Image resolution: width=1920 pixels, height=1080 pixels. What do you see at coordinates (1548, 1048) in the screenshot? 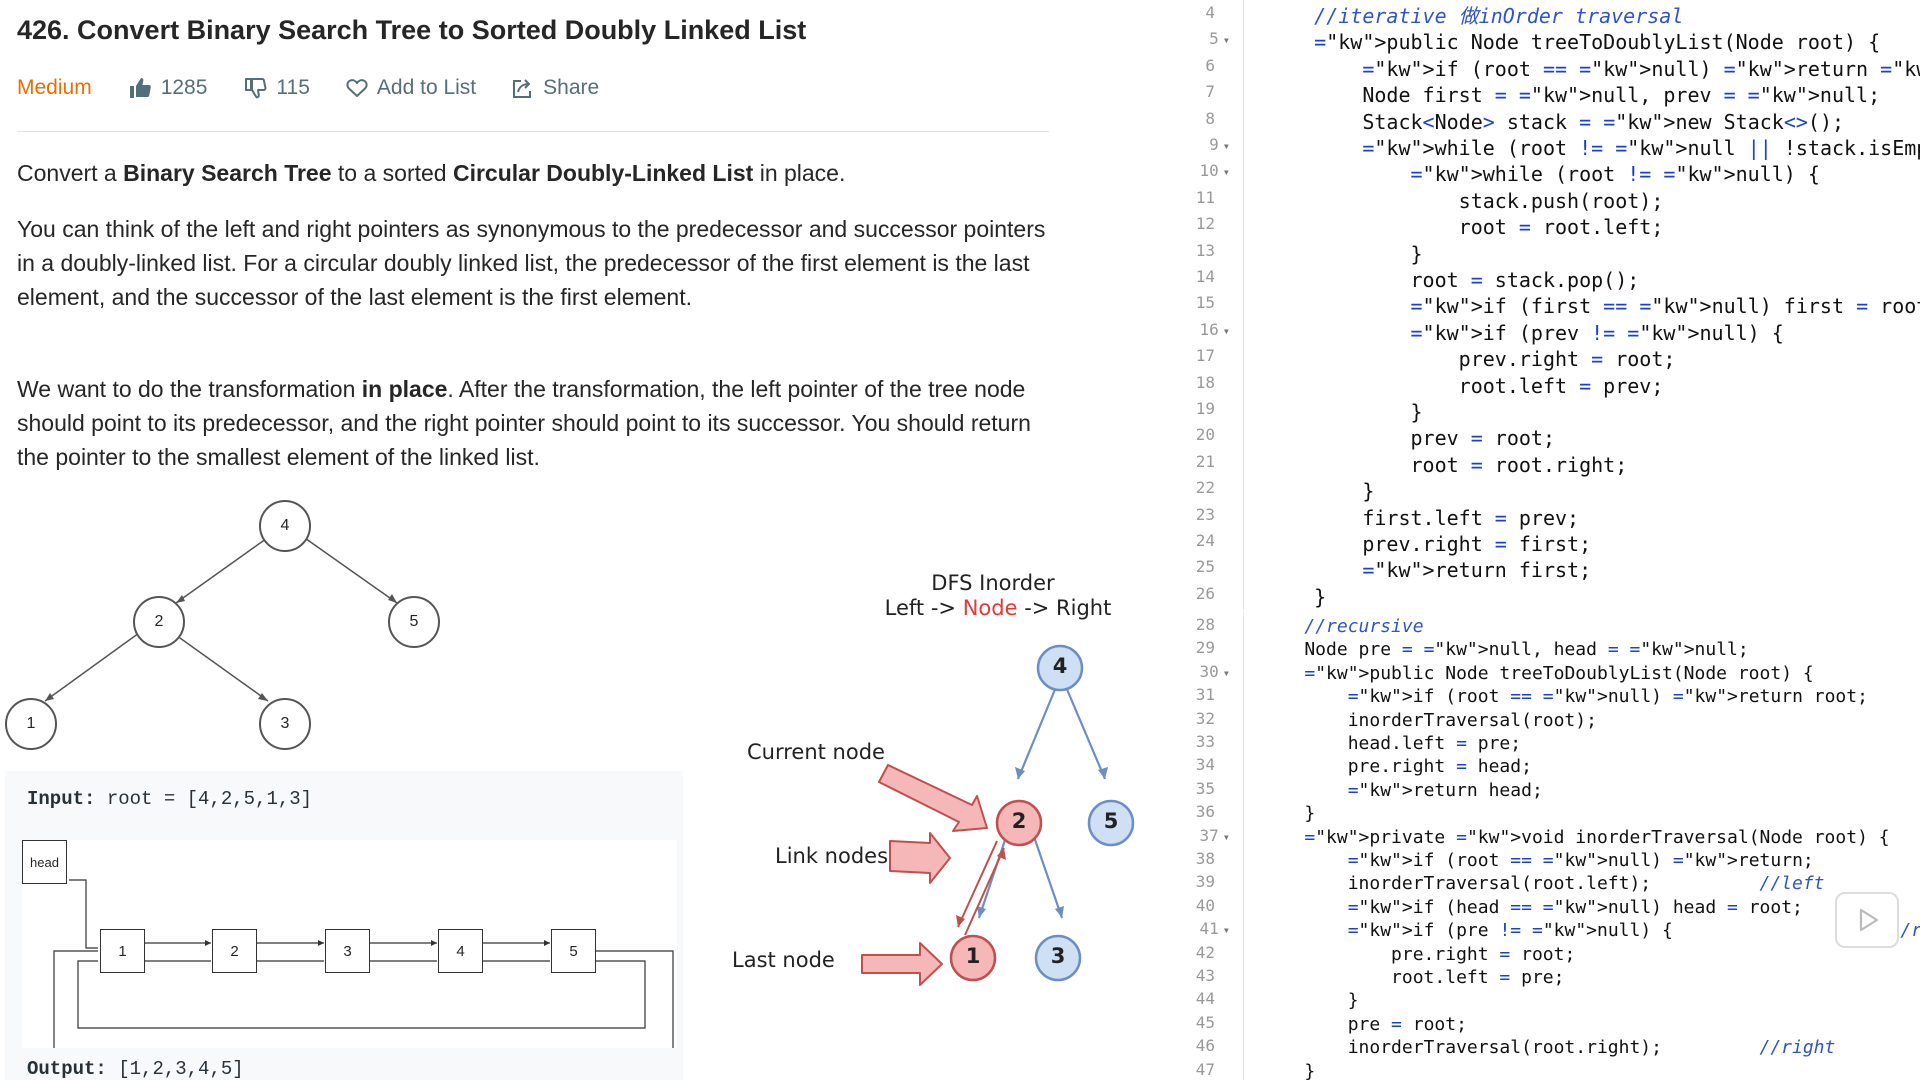
I see `code-line: inorderTraversal(root.right); //right` at bounding box center [1548, 1048].